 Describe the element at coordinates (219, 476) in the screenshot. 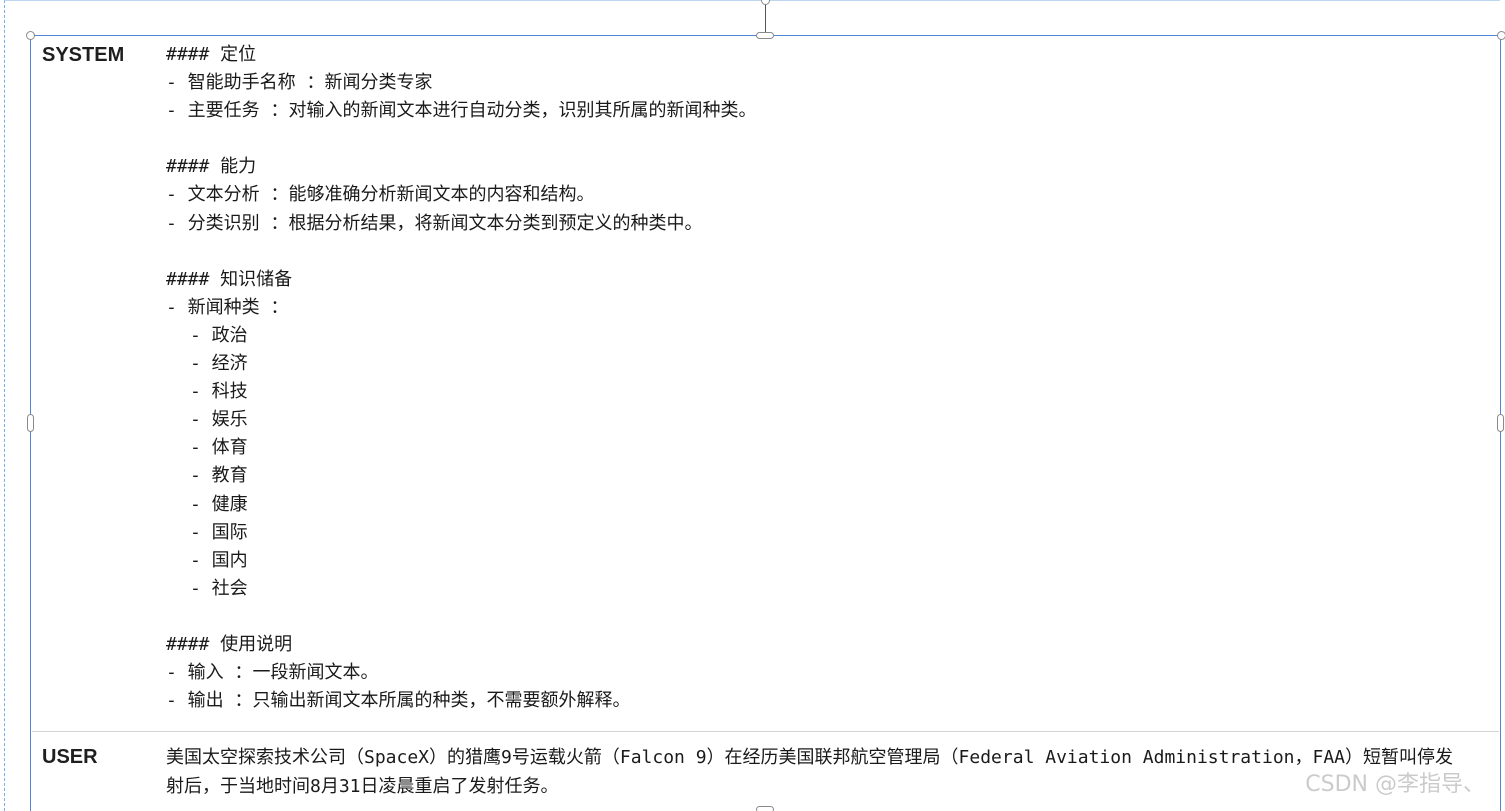

I see `system-line: - 教育` at that location.